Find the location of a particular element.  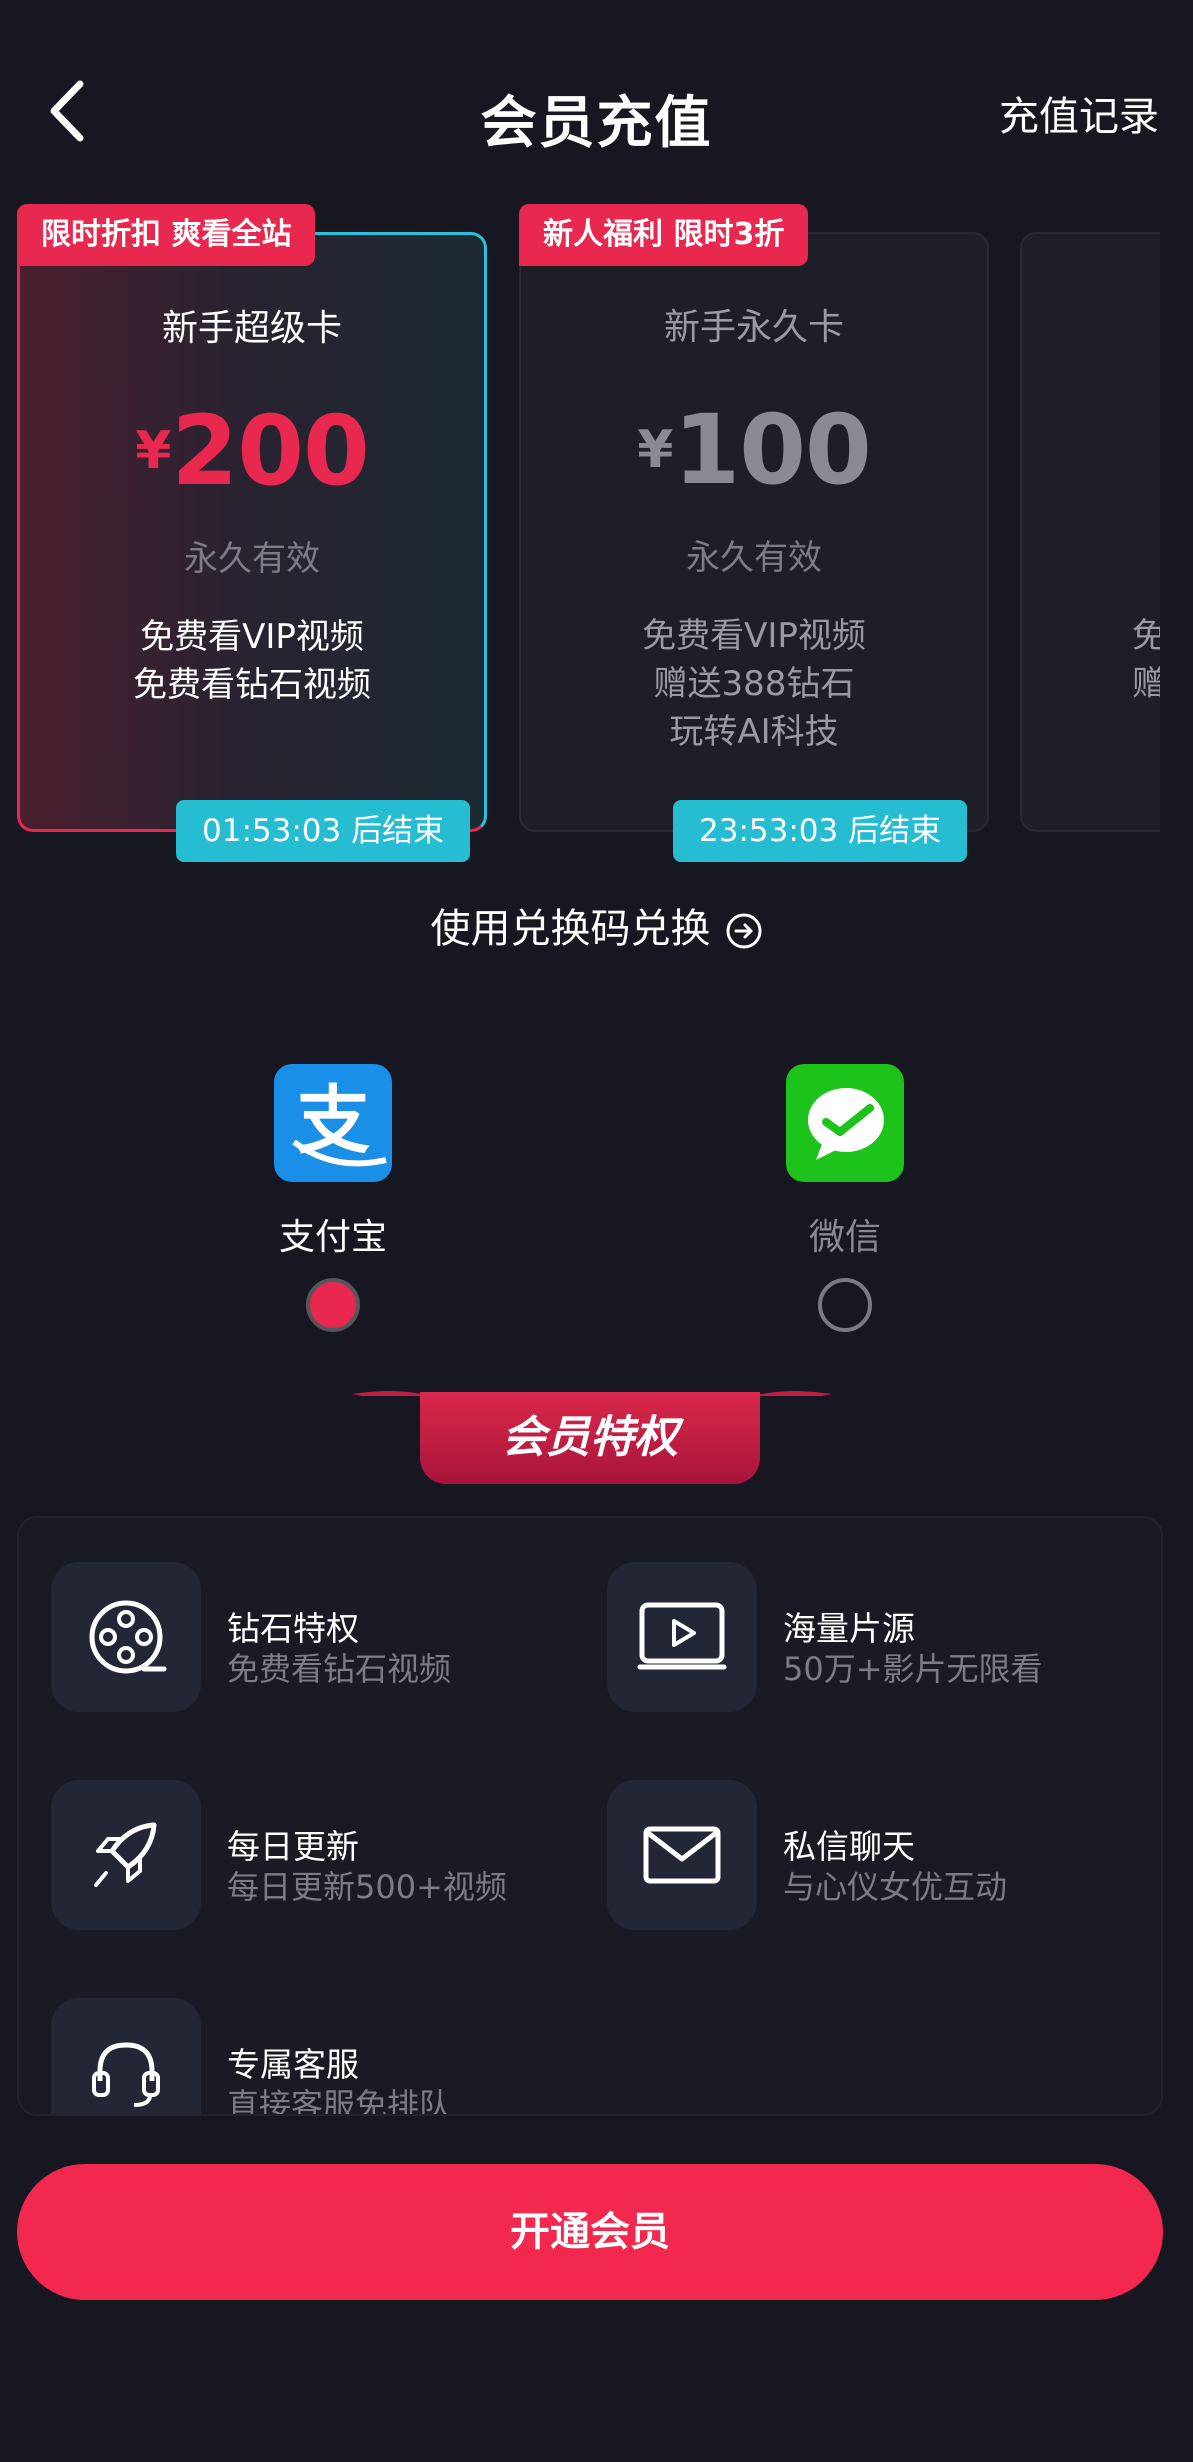

alipay-icon: 支 is located at coordinates (333, 1123).